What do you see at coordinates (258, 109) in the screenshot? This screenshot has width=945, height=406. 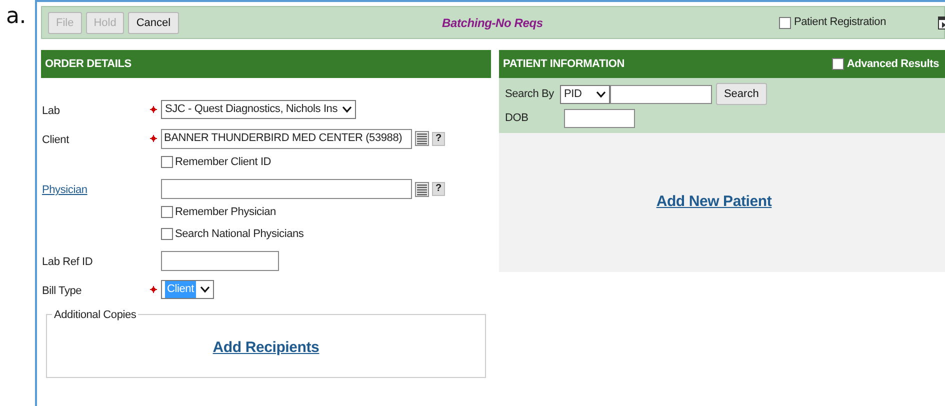 I see `select-field: SJC - Quest Diagnostics, Nichols Ins` at bounding box center [258, 109].